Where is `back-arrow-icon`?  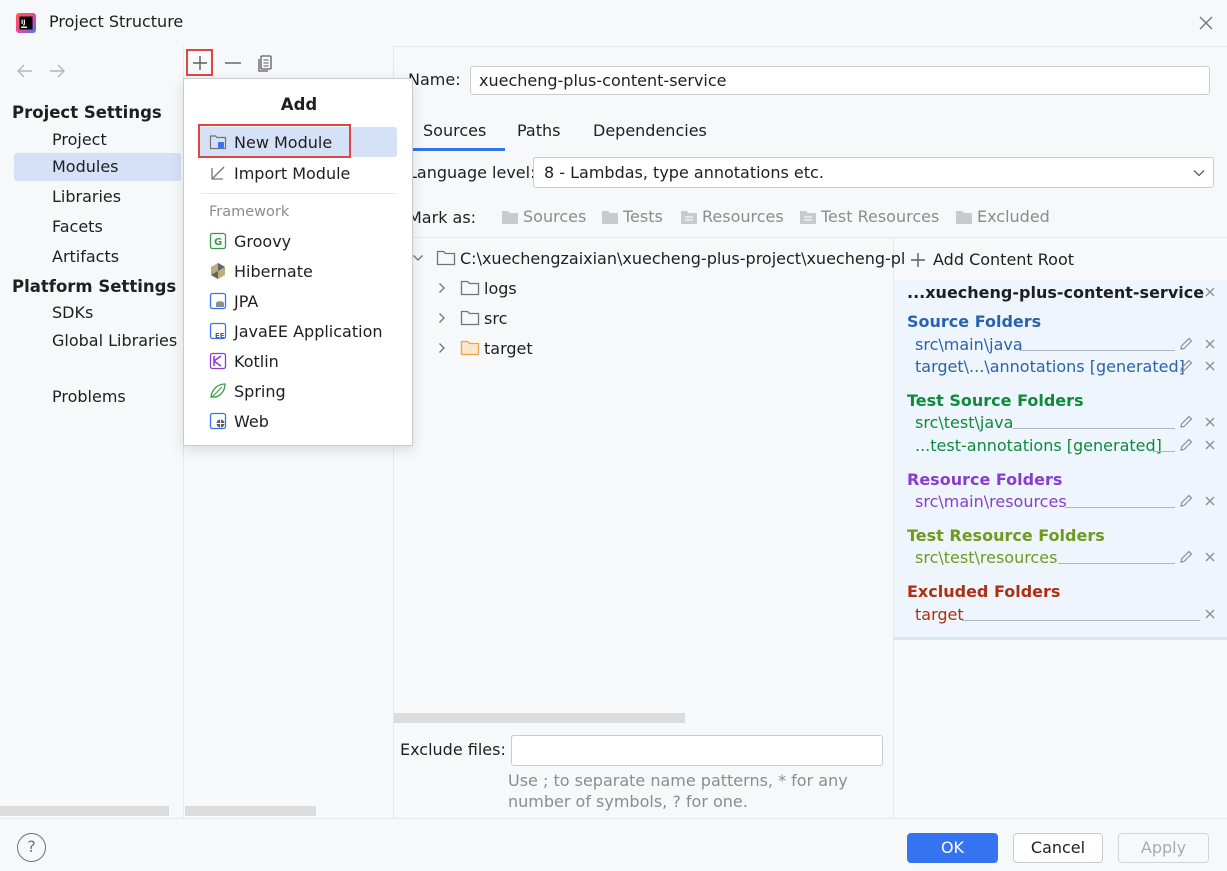 back-arrow-icon is located at coordinates (25, 71).